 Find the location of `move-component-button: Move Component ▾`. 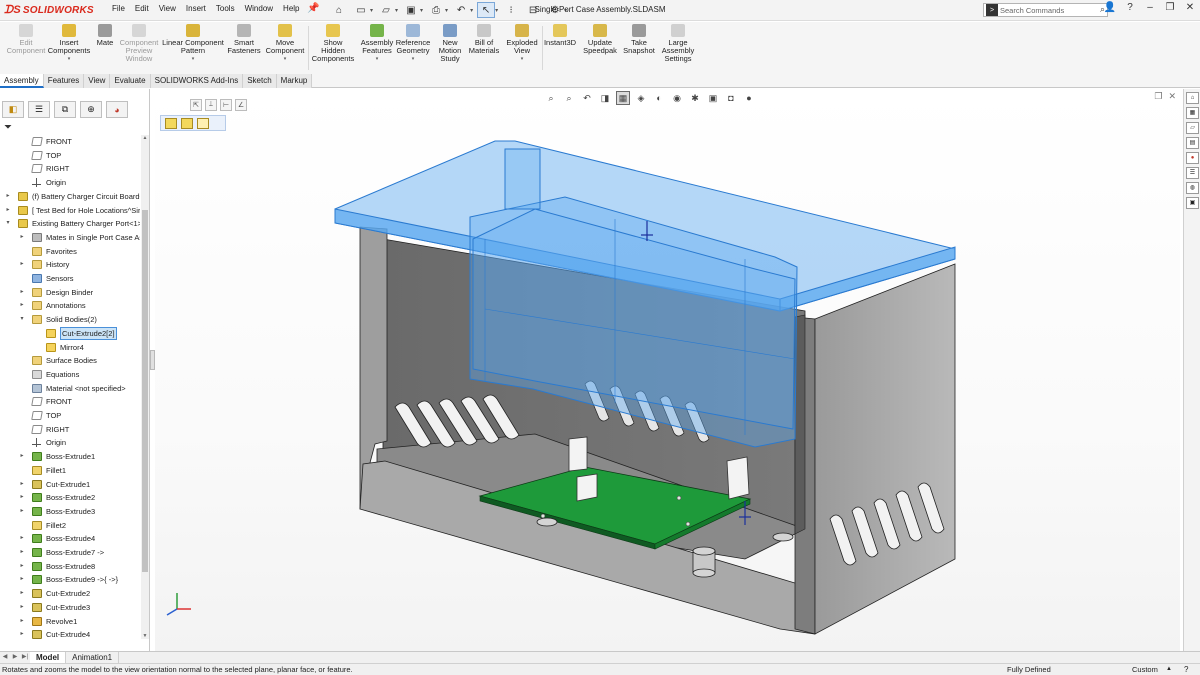

move-component-button: Move Component ▾ is located at coordinates (285, 43).